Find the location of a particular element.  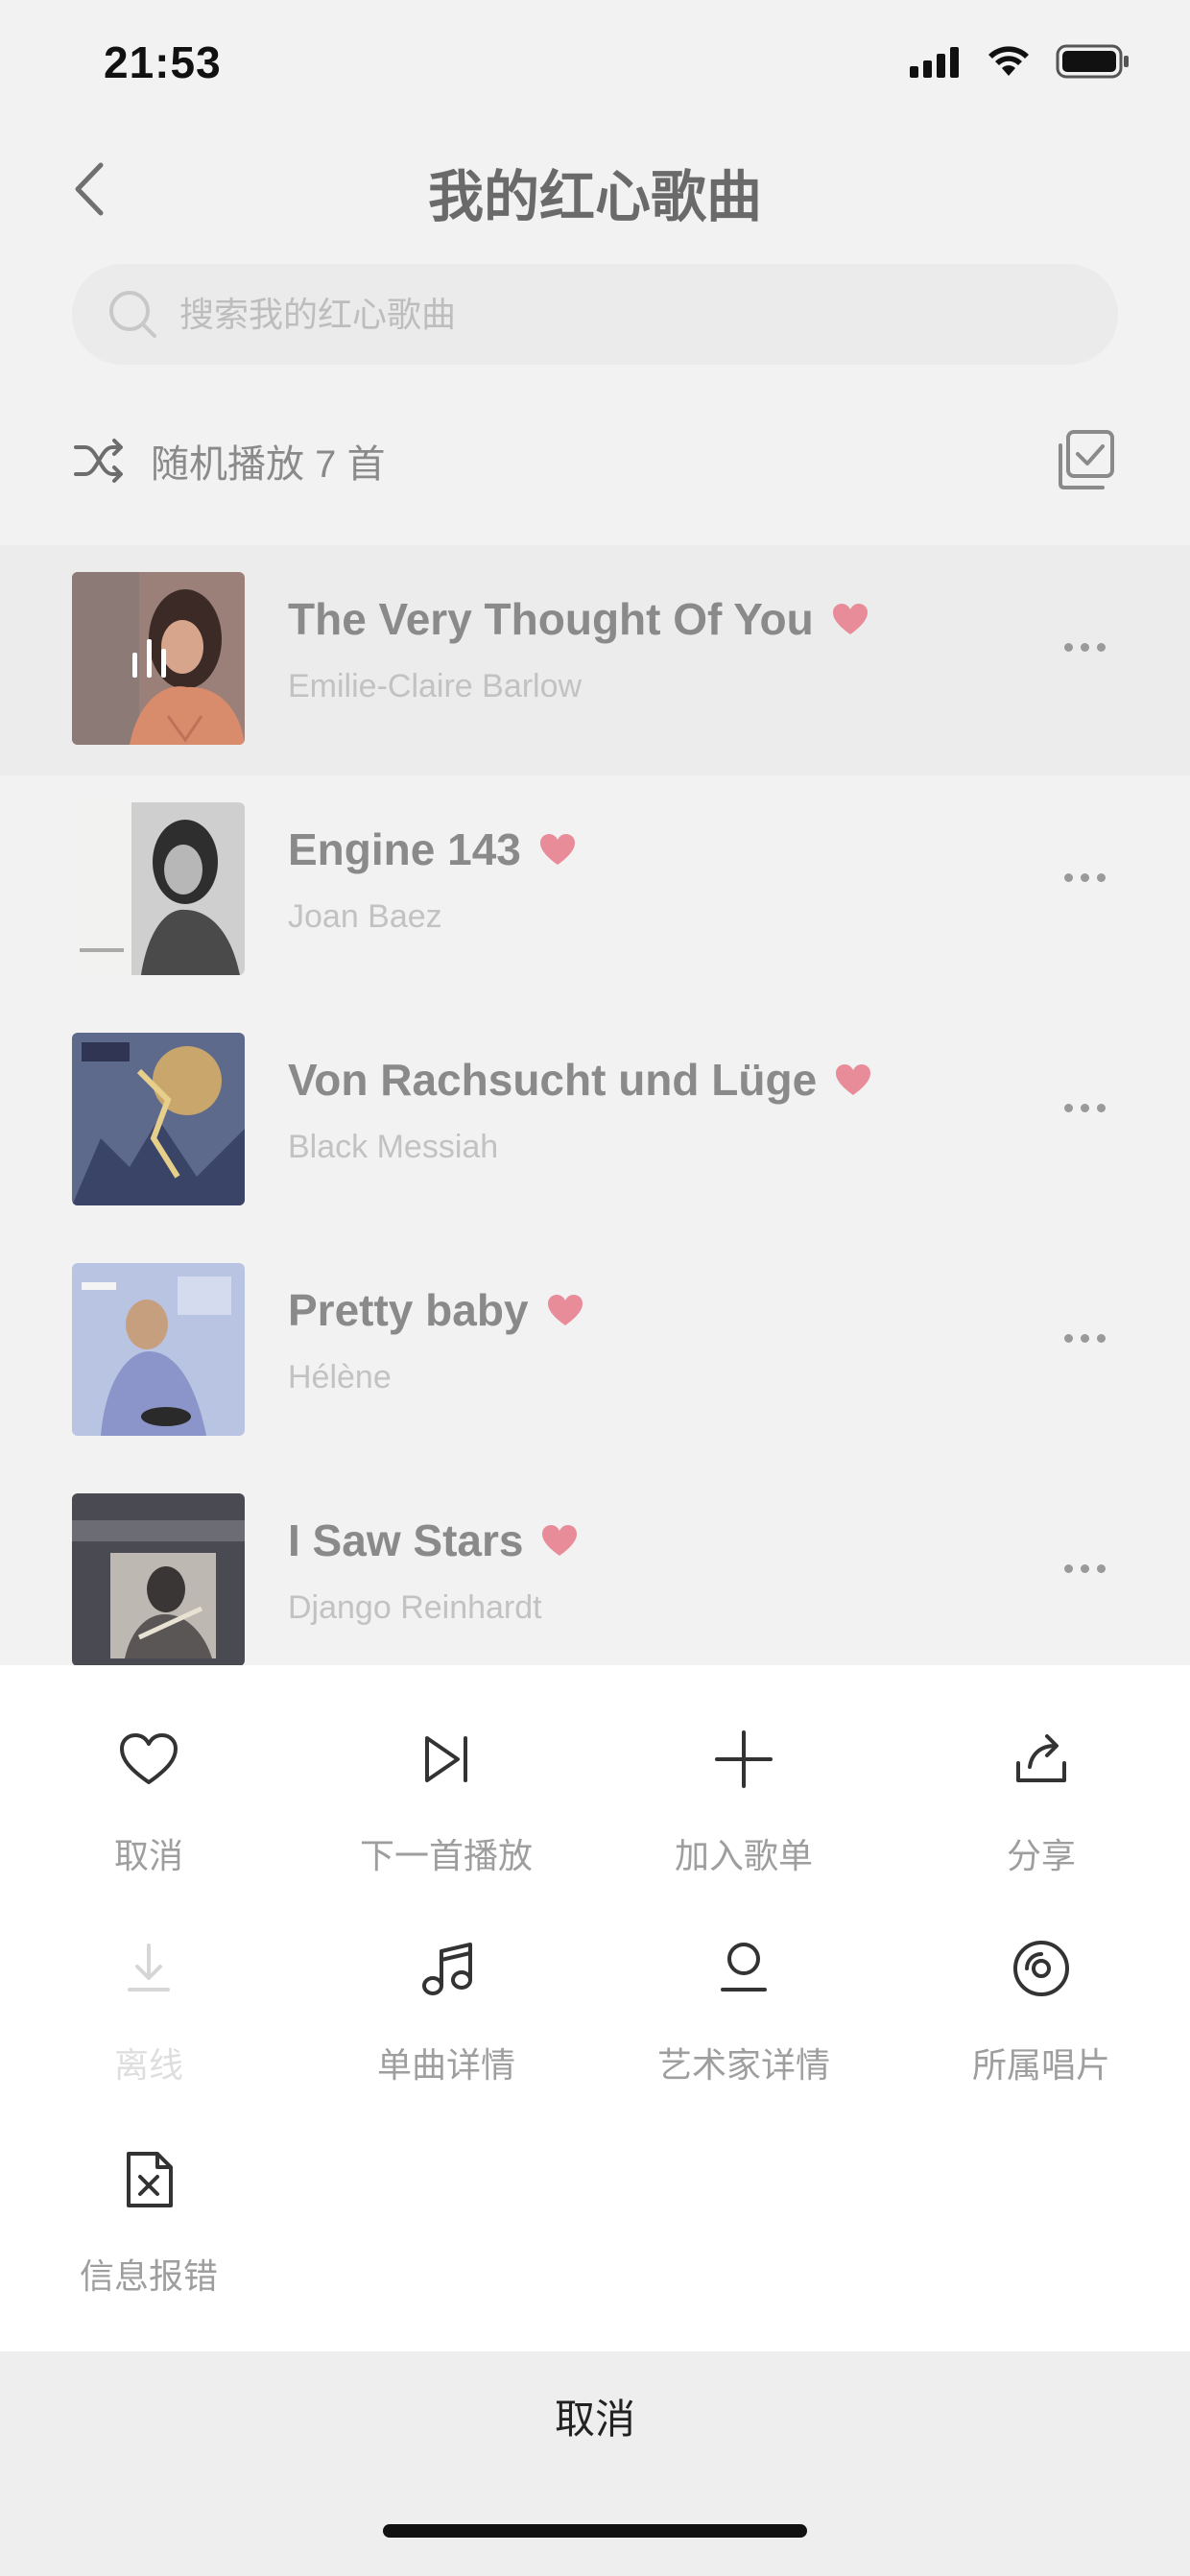

plus-icon is located at coordinates (743, 1759).